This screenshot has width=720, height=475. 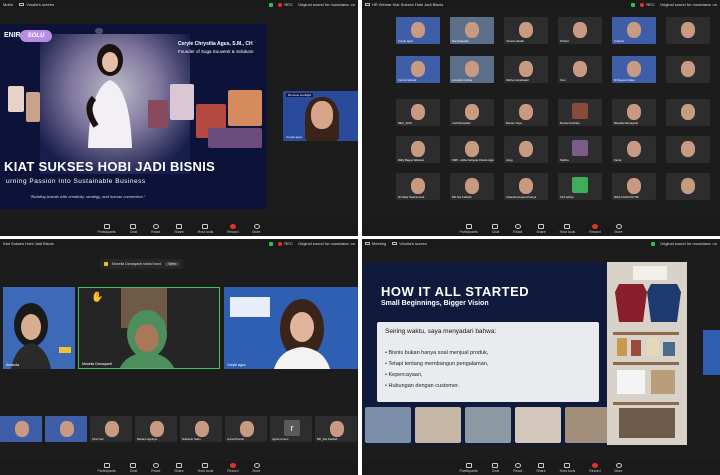 What do you see at coordinates (8, 4) in the screenshot?
I see `tab-item: Mothr` at bounding box center [8, 4].